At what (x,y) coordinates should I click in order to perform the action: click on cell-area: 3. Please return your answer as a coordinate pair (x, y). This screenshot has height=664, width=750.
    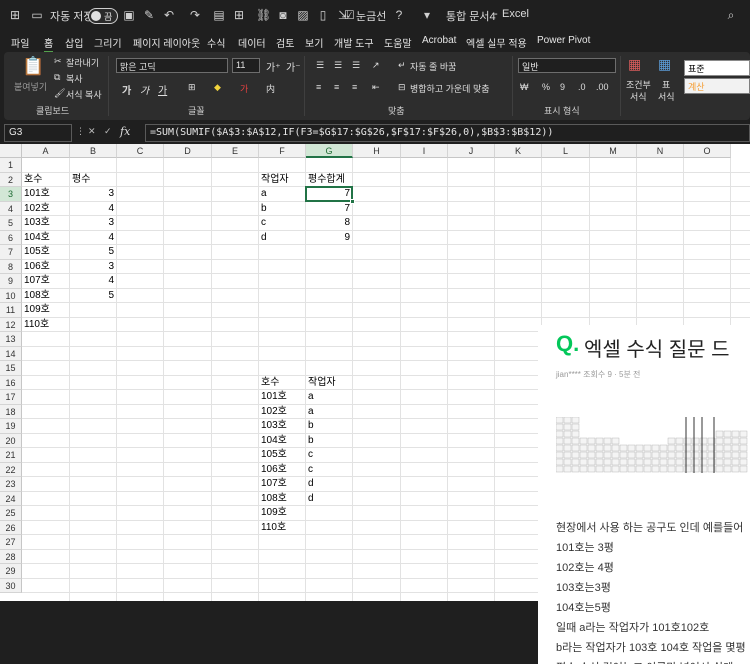
    Looking at the image, I should click on (93, 223).